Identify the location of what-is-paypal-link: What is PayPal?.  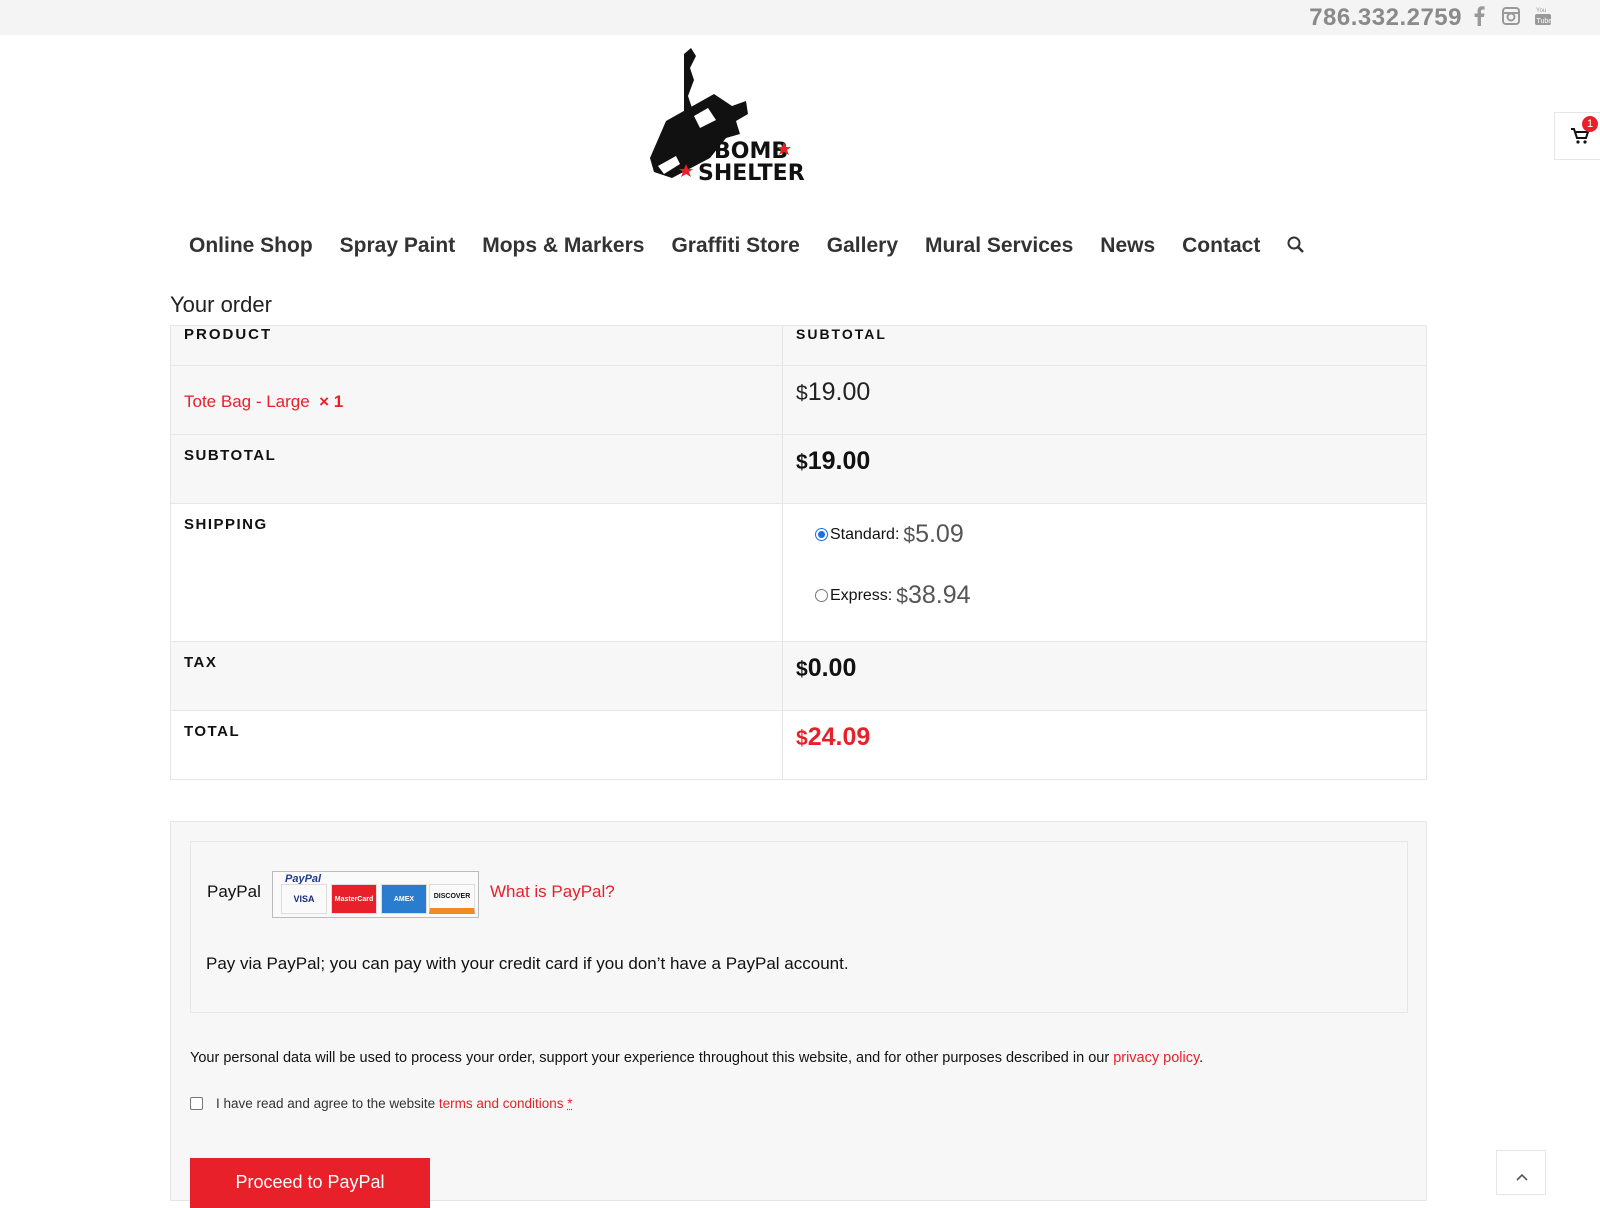
(552, 892).